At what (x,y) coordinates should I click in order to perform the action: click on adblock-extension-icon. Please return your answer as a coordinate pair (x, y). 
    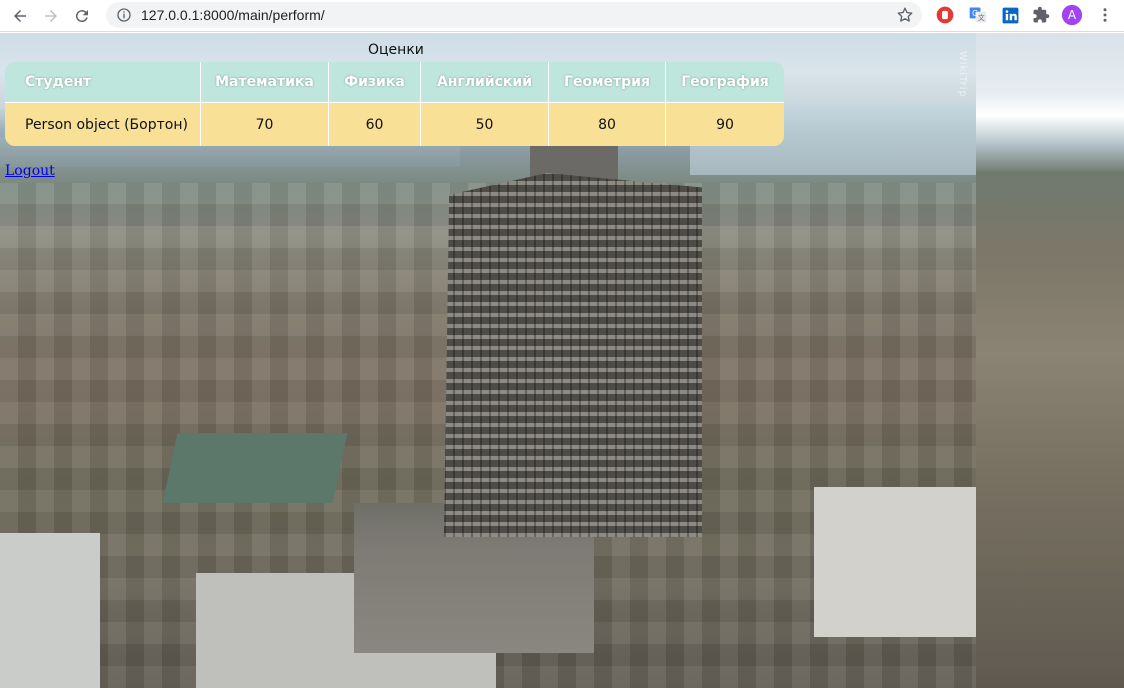
    Looking at the image, I should click on (945, 15).